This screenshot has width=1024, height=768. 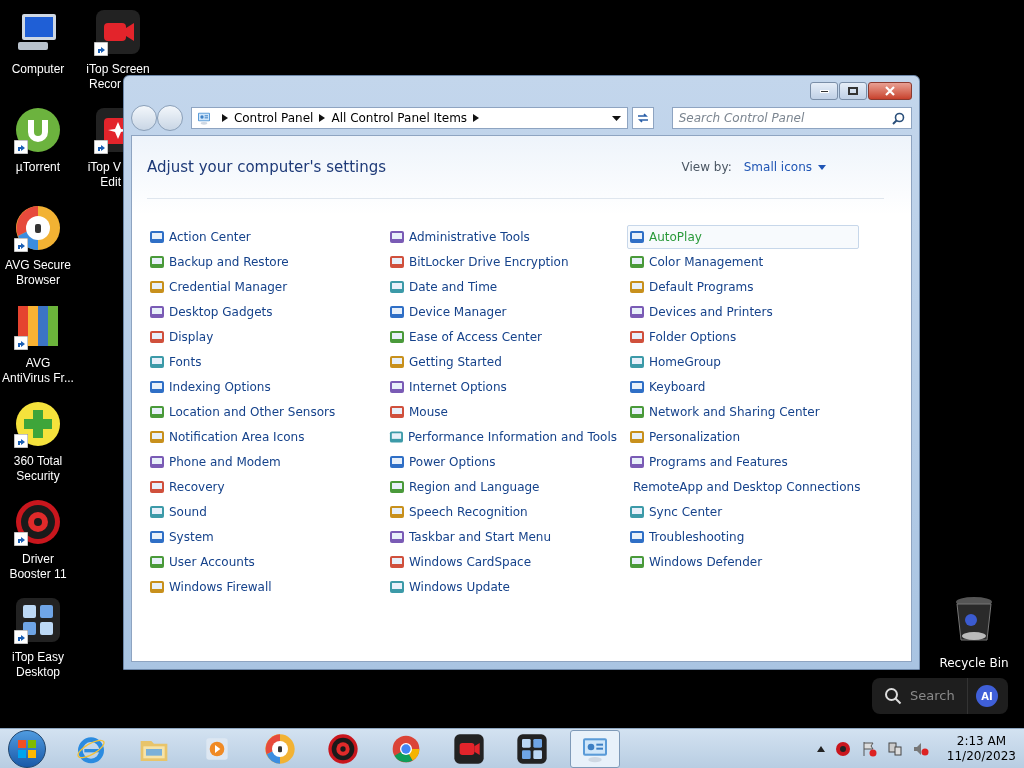 I want to click on control-panel-item: Internet Options, so click(x=503, y=387).